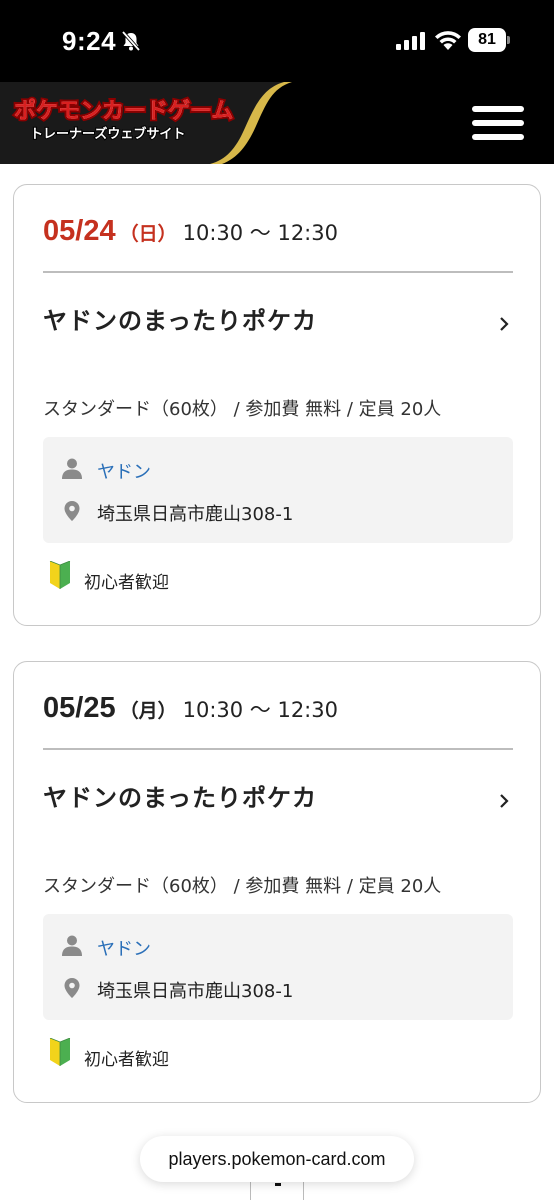  I want to click on event-weekday: （月）, so click(148, 711).